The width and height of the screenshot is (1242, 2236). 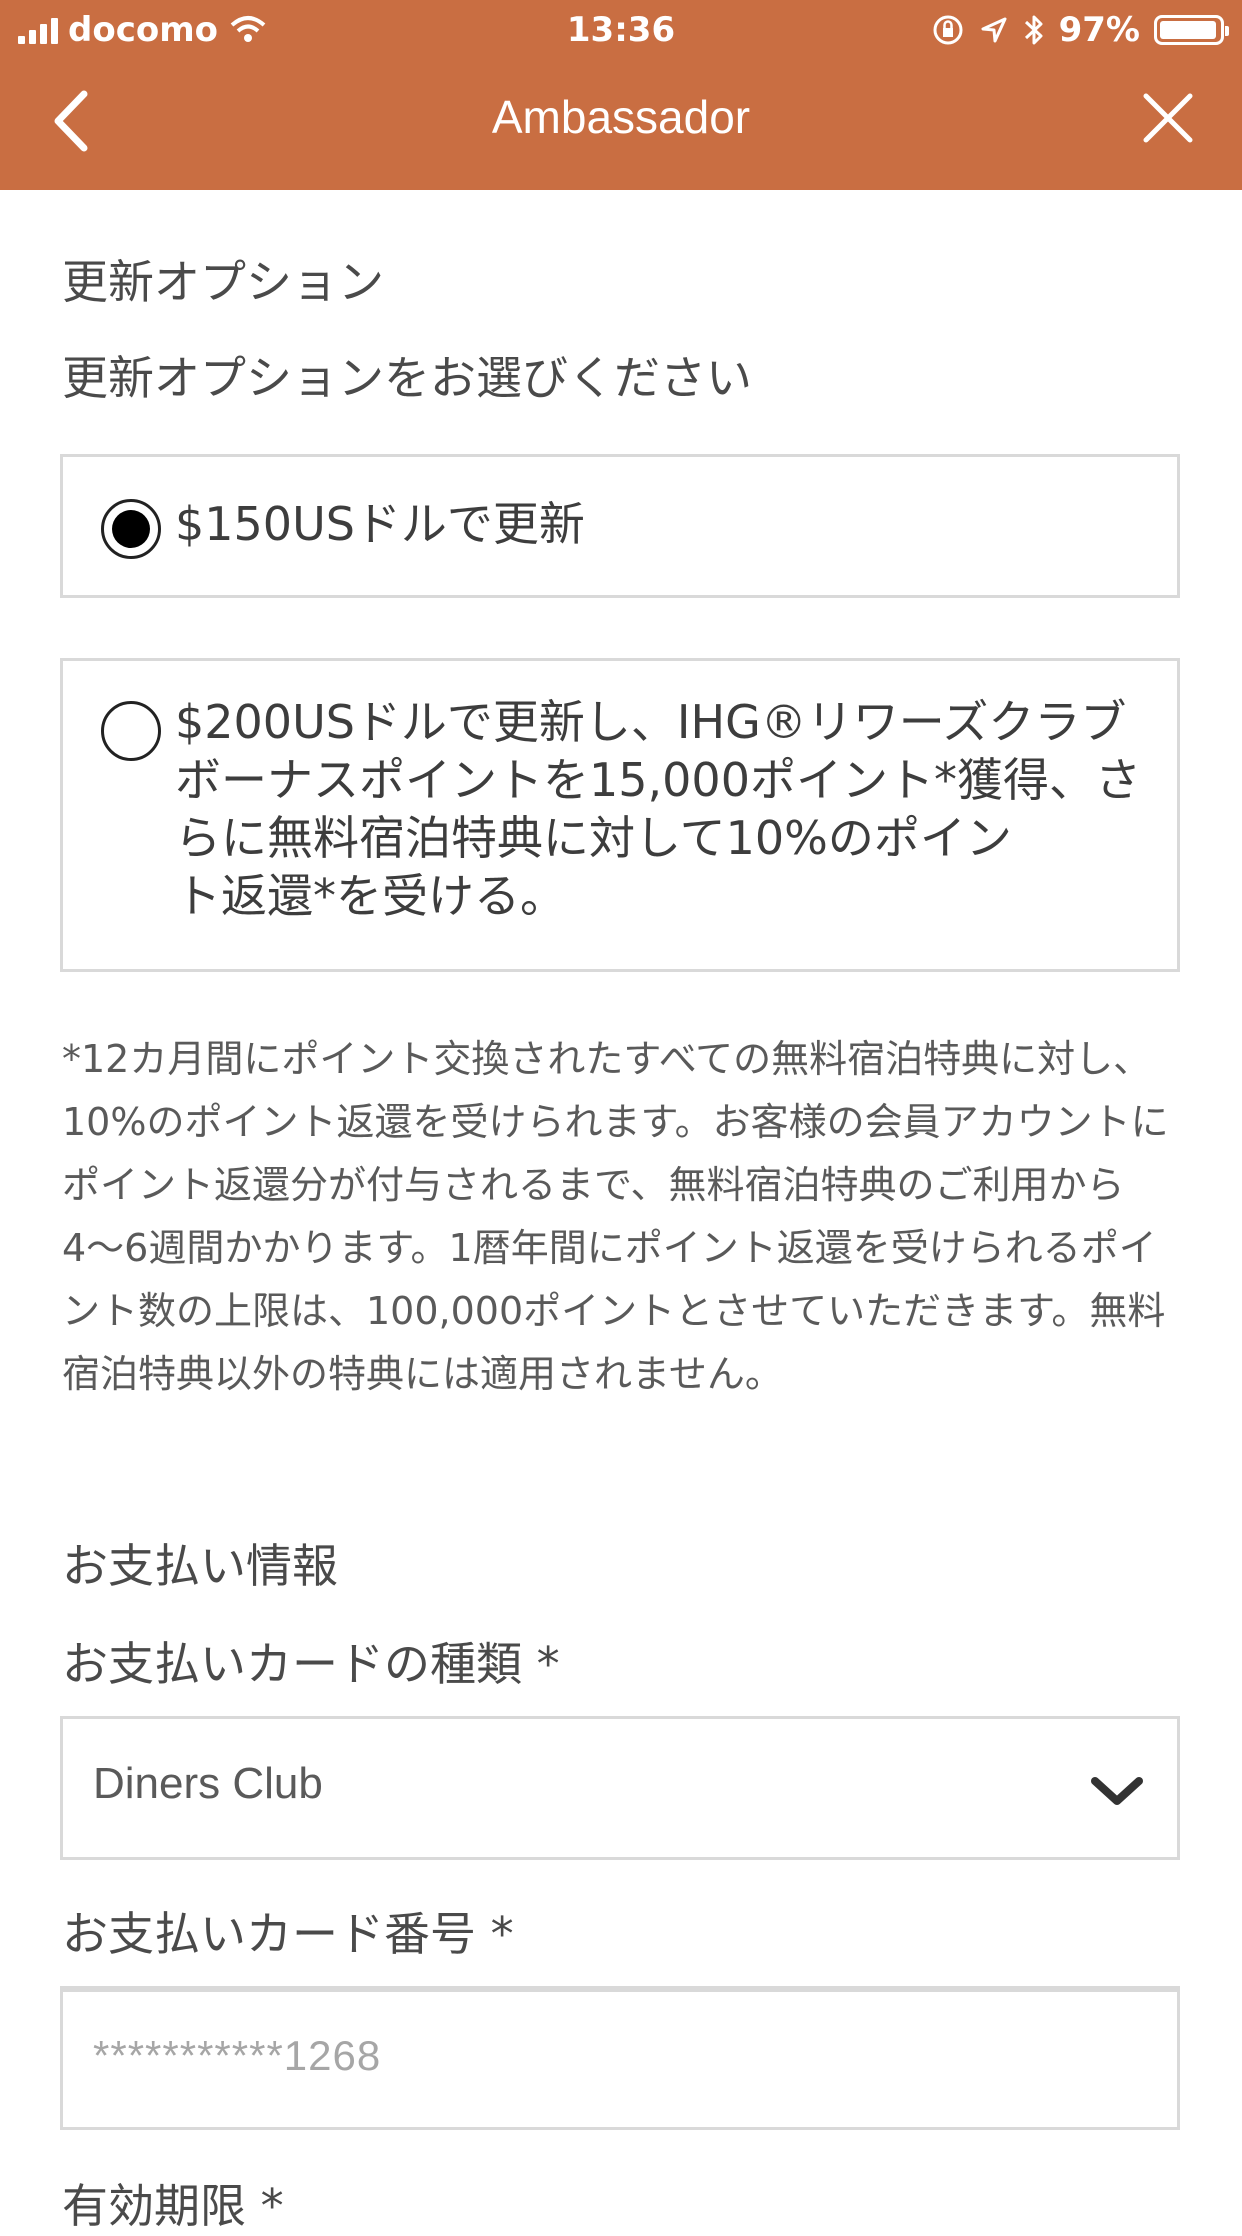 What do you see at coordinates (370, 896) in the screenshot?
I see `option-200-line-4: ト返還*を受ける。` at bounding box center [370, 896].